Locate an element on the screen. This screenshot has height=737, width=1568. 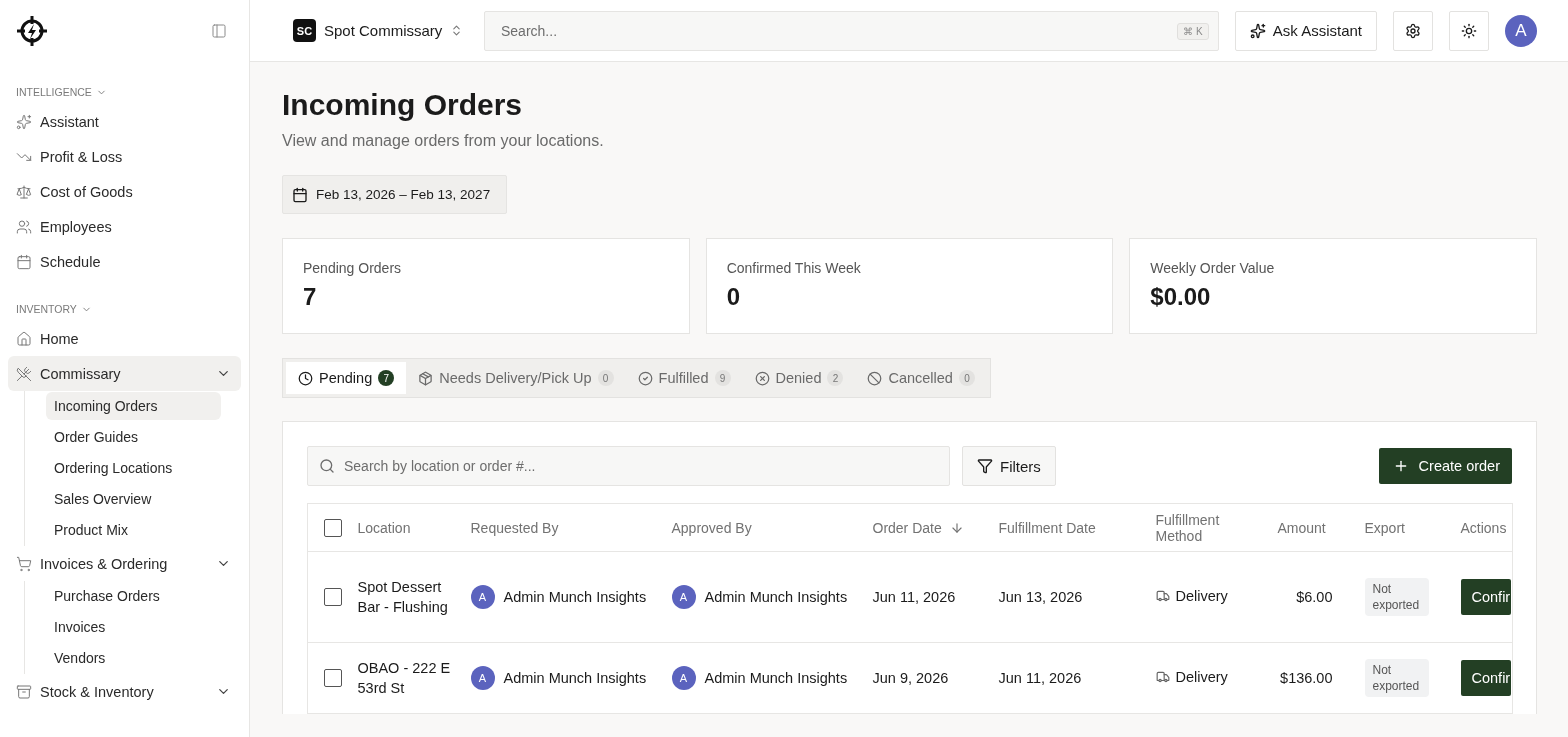
utensils-icon is located at coordinates (24, 373).